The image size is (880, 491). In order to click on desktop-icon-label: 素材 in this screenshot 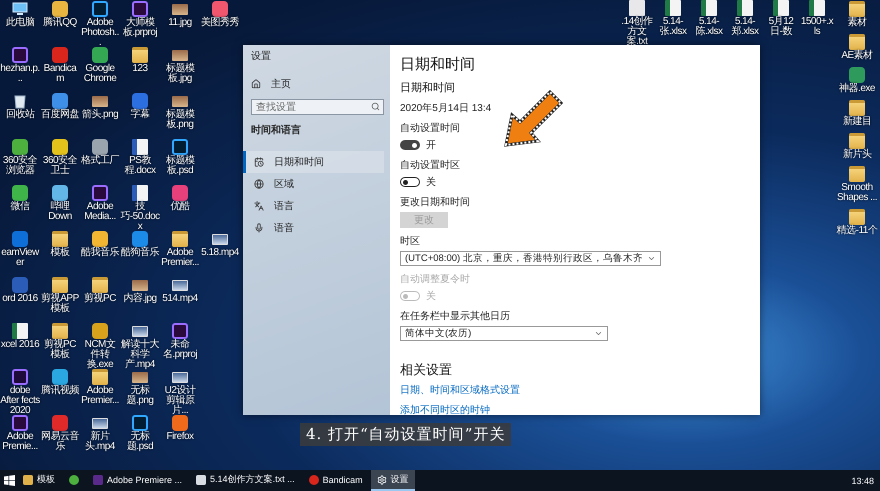, I will do `click(857, 23)`.